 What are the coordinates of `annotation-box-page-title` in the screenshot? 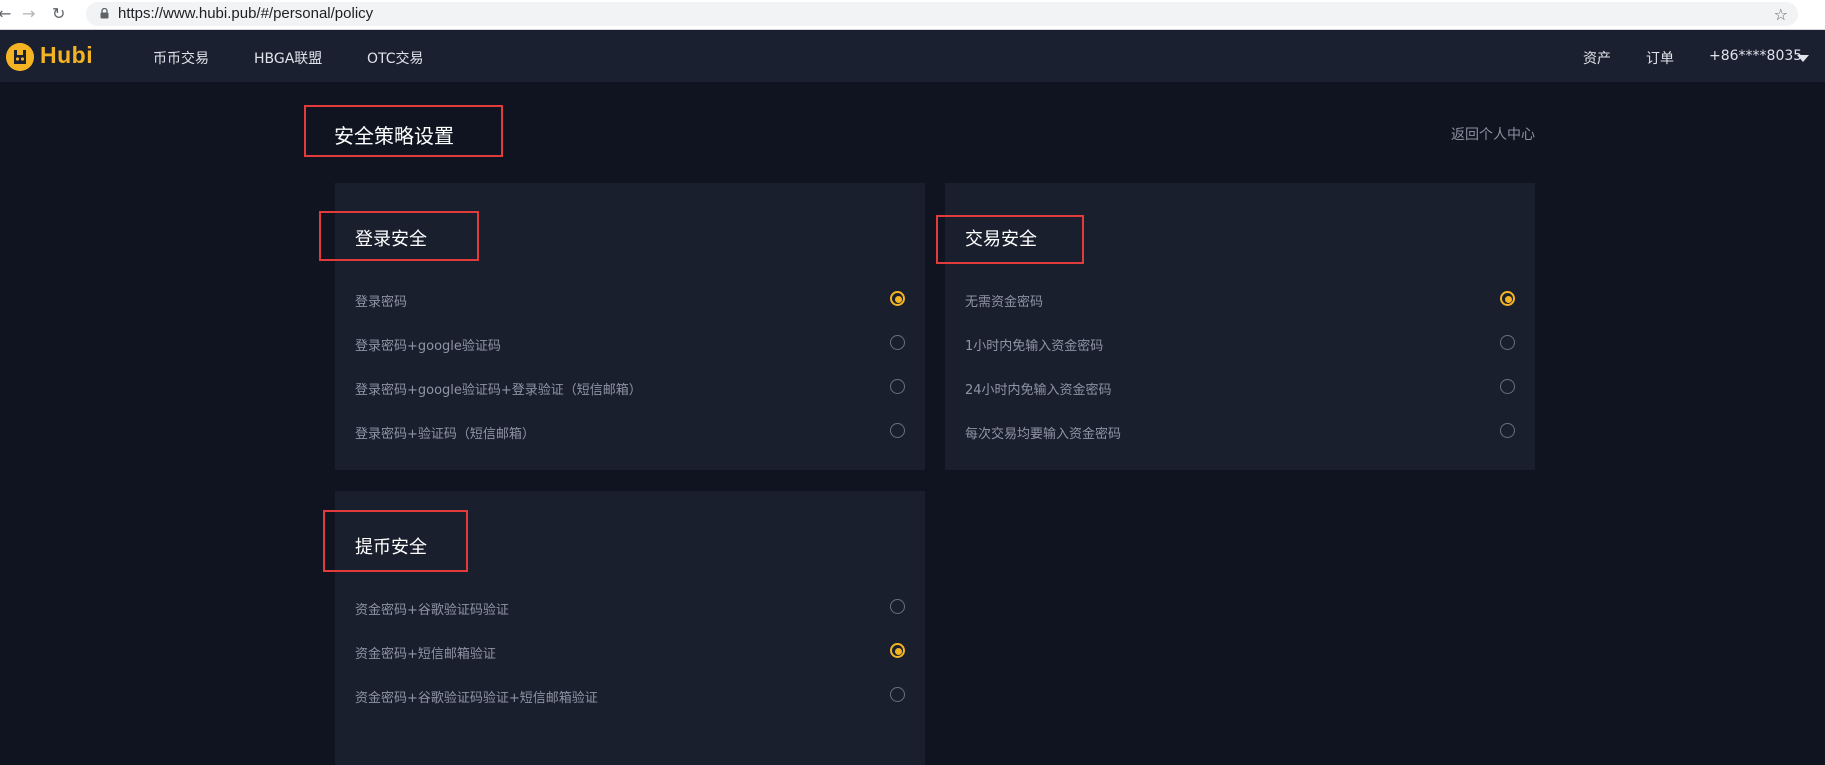 It's located at (403, 131).